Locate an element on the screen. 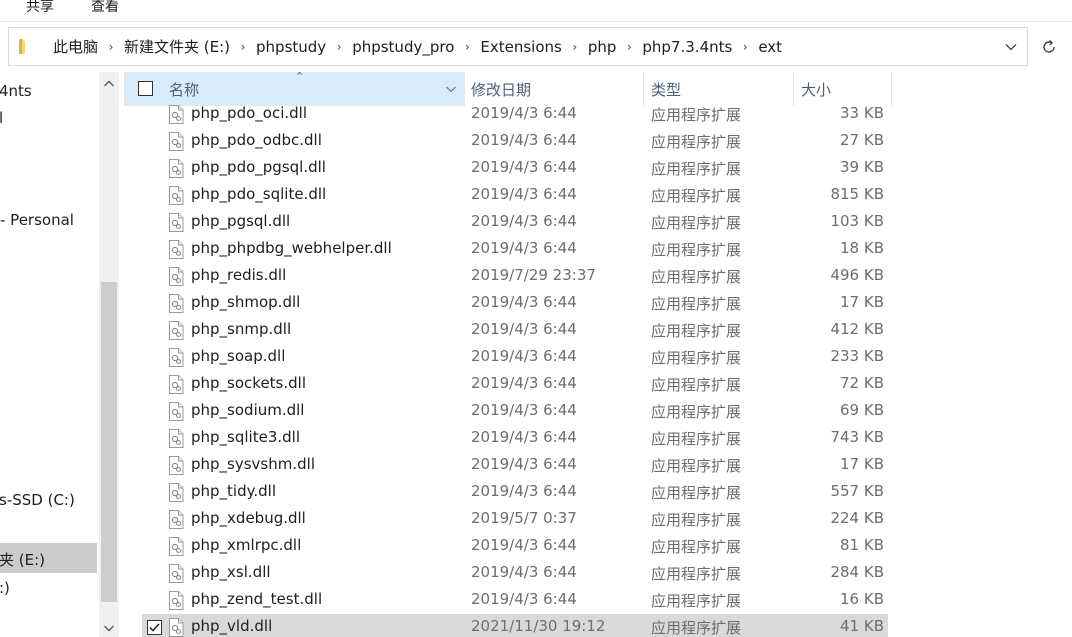 The image size is (1072, 637). sort-ascending-icon: ⌃ is located at coordinates (300, 76).